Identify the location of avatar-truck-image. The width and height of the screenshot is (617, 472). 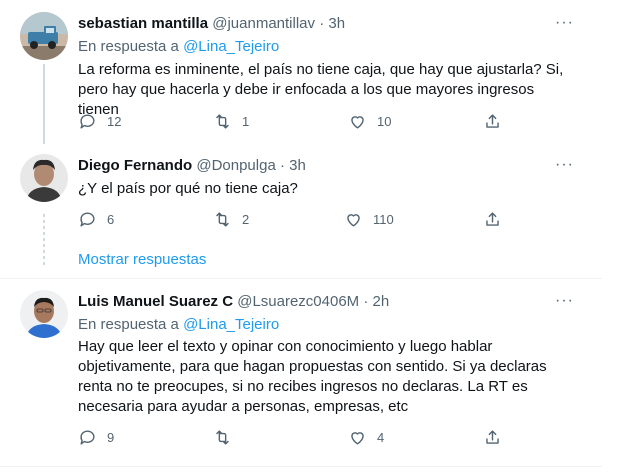
(44, 36).